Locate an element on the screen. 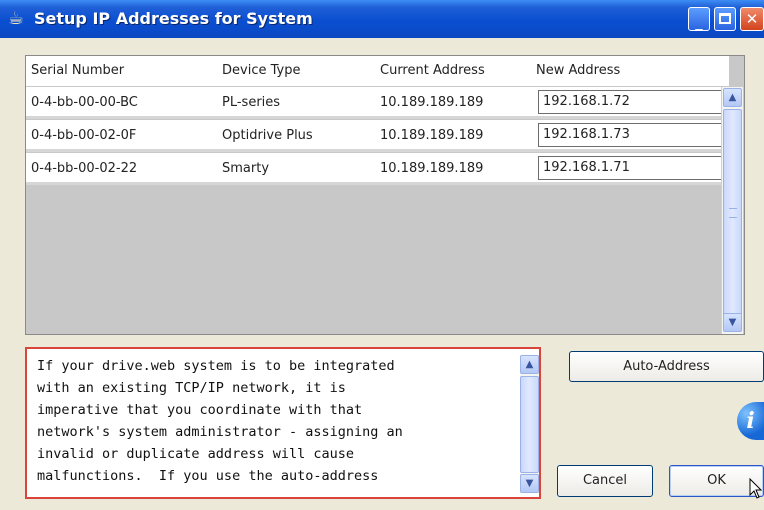  serial-number-cell: 0-4-bb-00-02-22 is located at coordinates (84, 168).